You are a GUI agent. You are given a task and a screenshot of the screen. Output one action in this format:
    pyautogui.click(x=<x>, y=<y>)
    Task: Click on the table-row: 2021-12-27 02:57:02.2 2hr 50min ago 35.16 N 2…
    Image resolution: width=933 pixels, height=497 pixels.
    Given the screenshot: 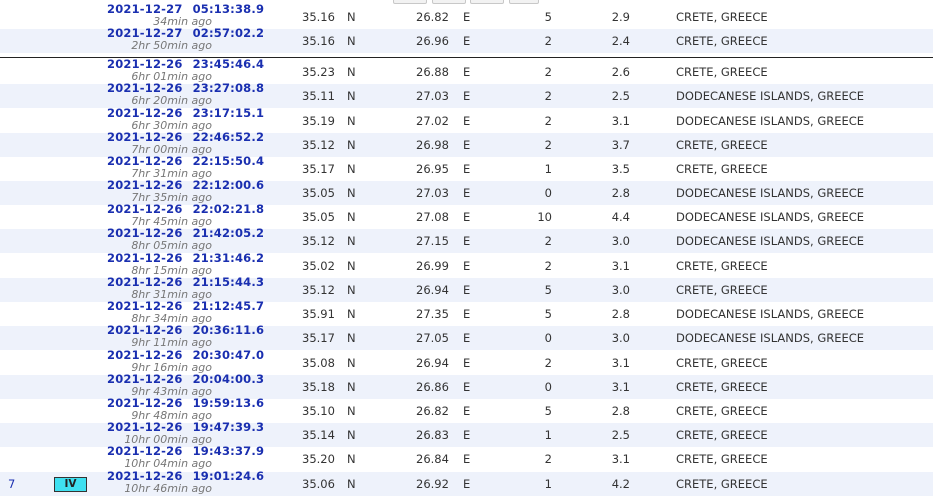 What is the action you would take?
    pyautogui.click(x=466, y=39)
    